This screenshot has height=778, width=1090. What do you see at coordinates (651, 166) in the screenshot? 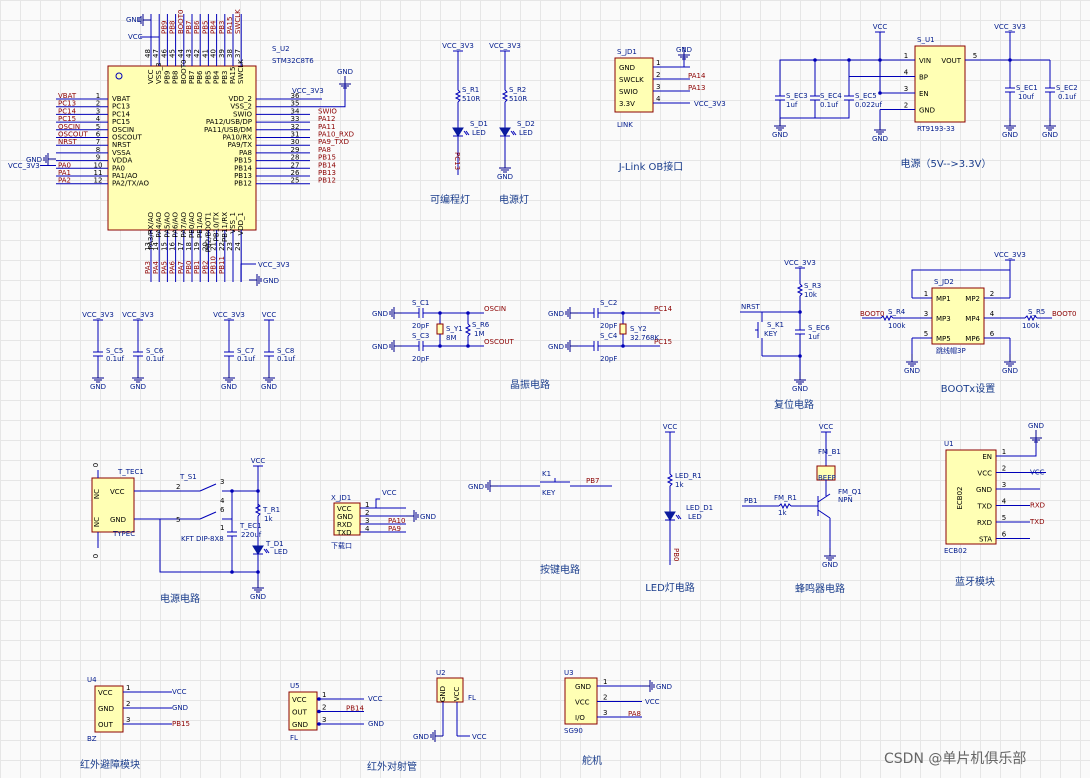
I see `section-title: J-Link OB接口` at bounding box center [651, 166].